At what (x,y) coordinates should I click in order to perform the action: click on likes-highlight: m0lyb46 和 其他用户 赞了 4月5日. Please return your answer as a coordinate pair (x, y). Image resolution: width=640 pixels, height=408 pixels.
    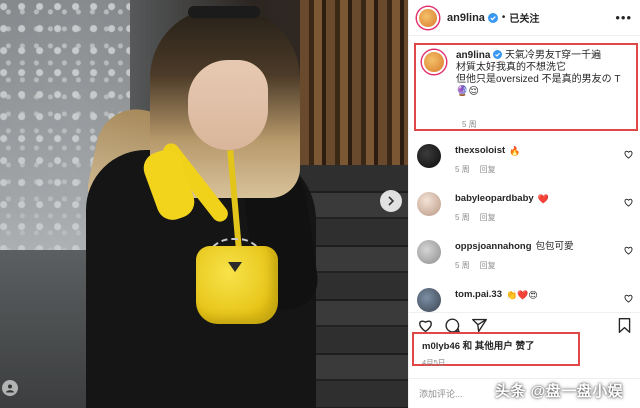
    Looking at the image, I should click on (496, 349).